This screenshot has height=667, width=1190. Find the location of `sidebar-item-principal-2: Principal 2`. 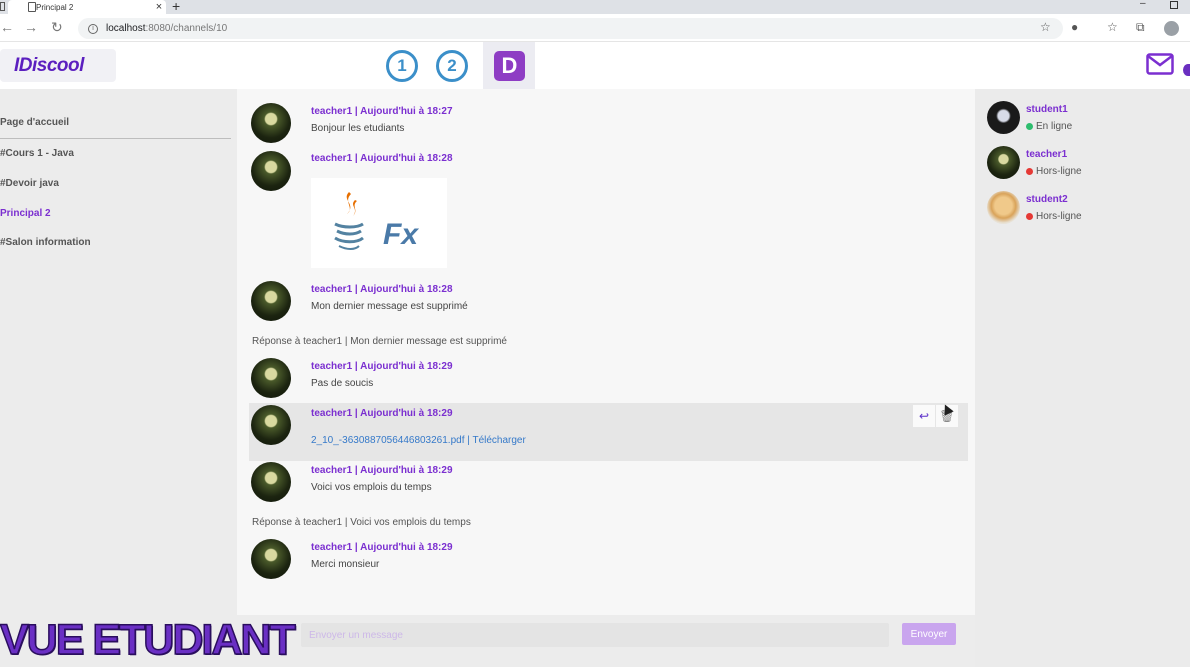

sidebar-item-principal-2: Principal 2 is located at coordinates (25, 213).